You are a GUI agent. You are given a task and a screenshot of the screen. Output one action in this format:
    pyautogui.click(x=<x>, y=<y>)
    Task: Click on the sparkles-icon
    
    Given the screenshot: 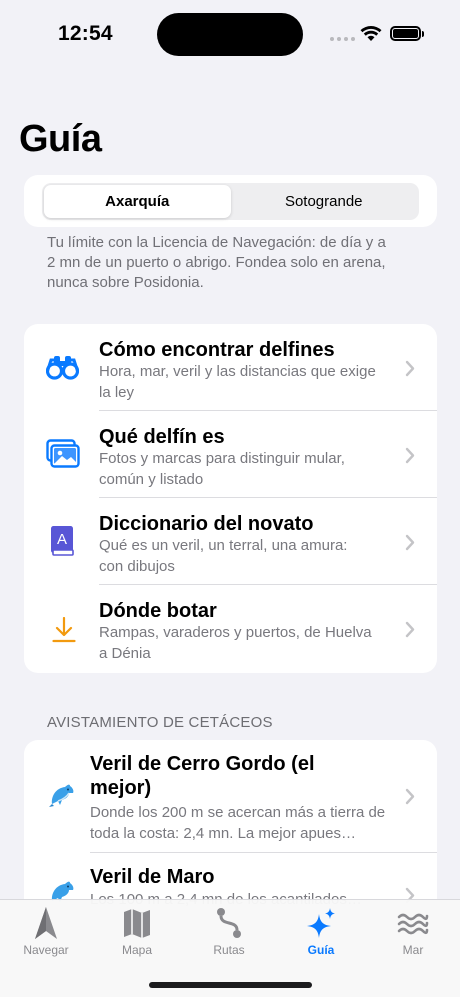 What is the action you would take?
    pyautogui.click(x=321, y=923)
    